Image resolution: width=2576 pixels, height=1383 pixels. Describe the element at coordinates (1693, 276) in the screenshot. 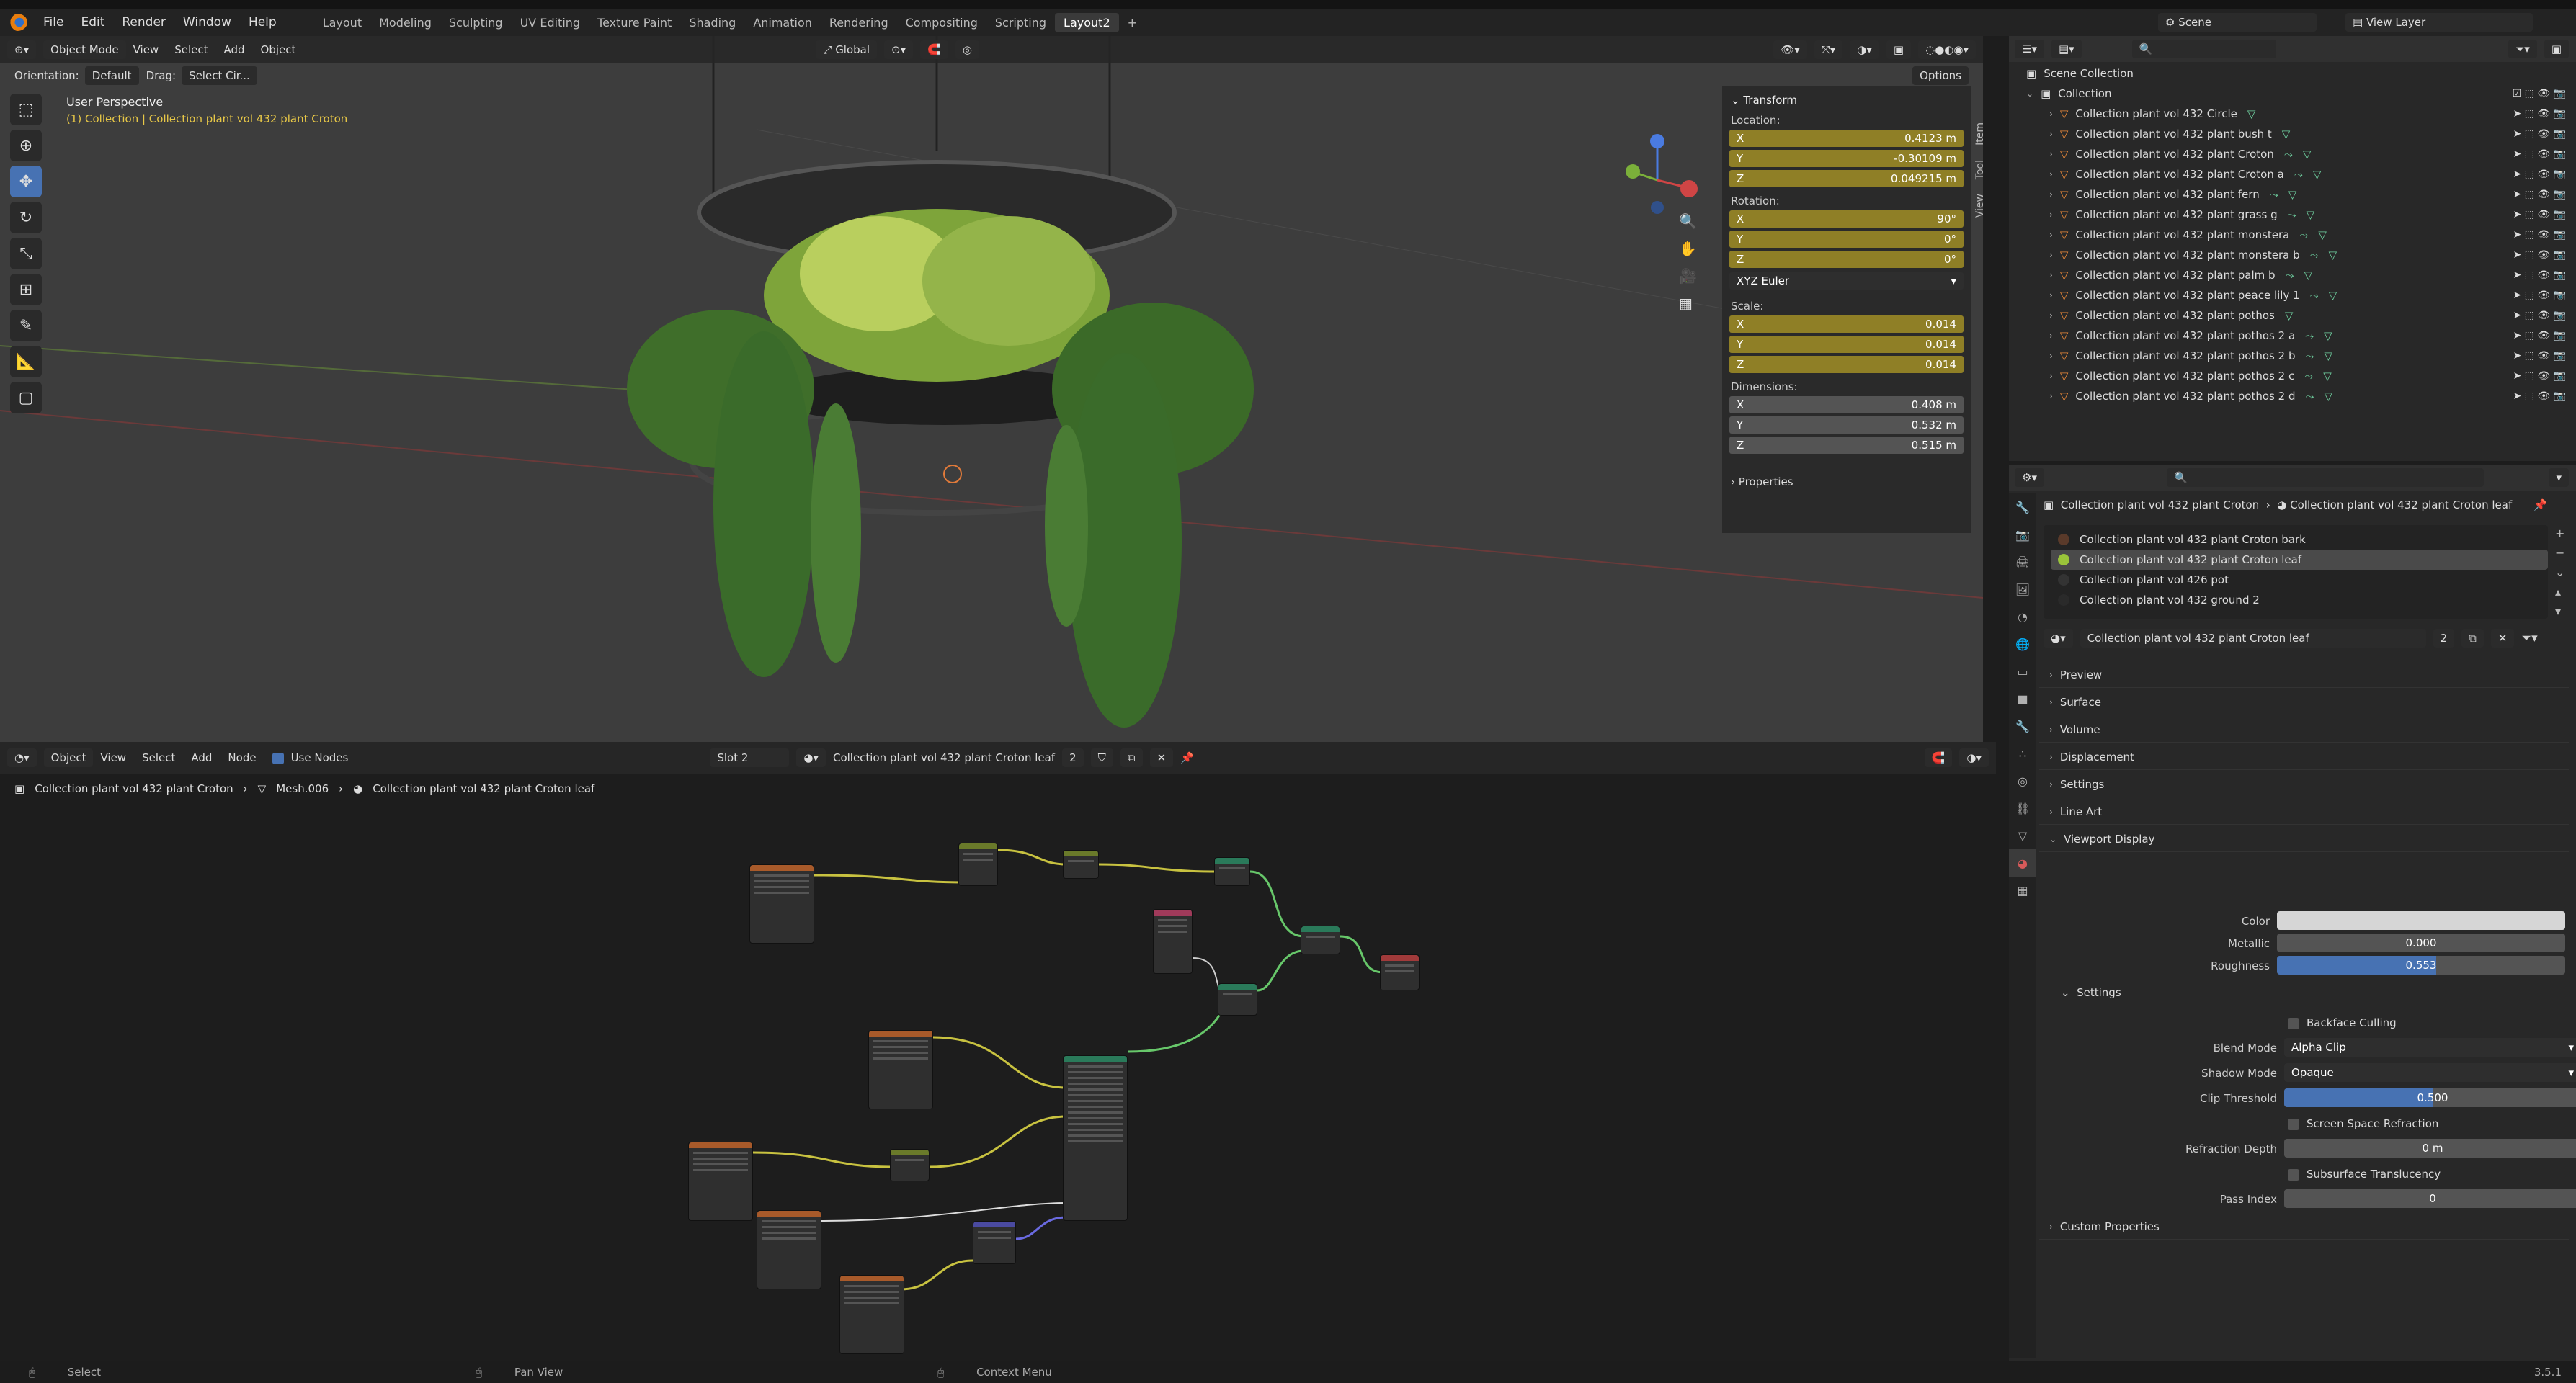

I see `camera-icon: 🎥` at that location.